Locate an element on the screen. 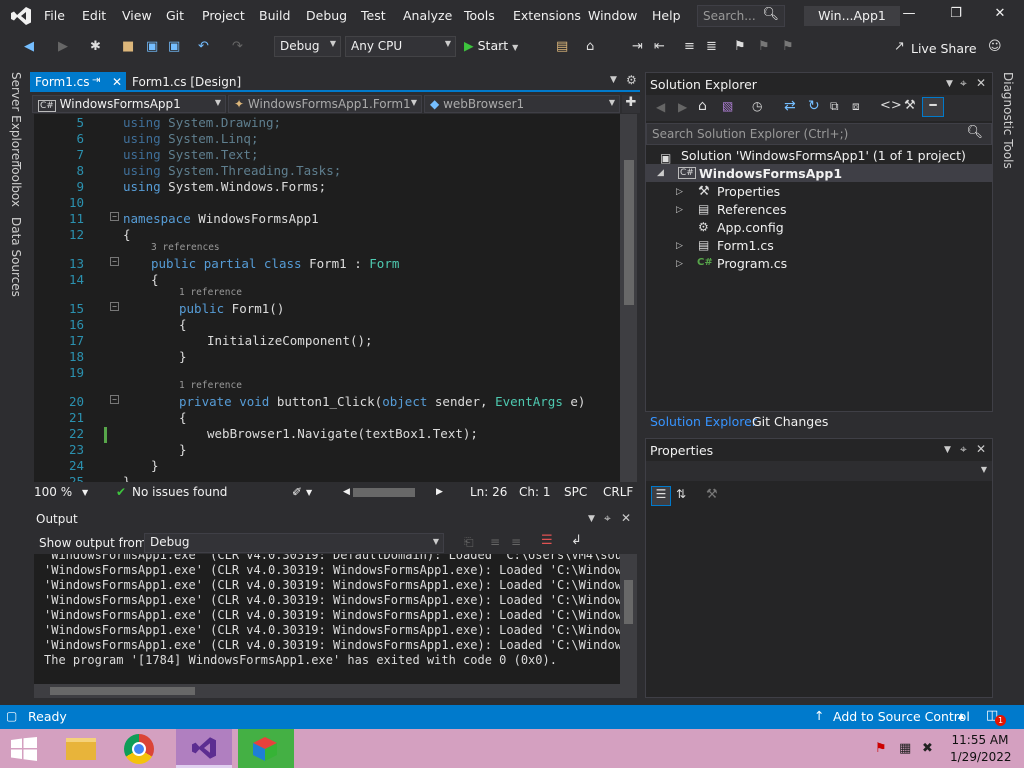  tree-item-references: References is located at coordinates (751, 209).